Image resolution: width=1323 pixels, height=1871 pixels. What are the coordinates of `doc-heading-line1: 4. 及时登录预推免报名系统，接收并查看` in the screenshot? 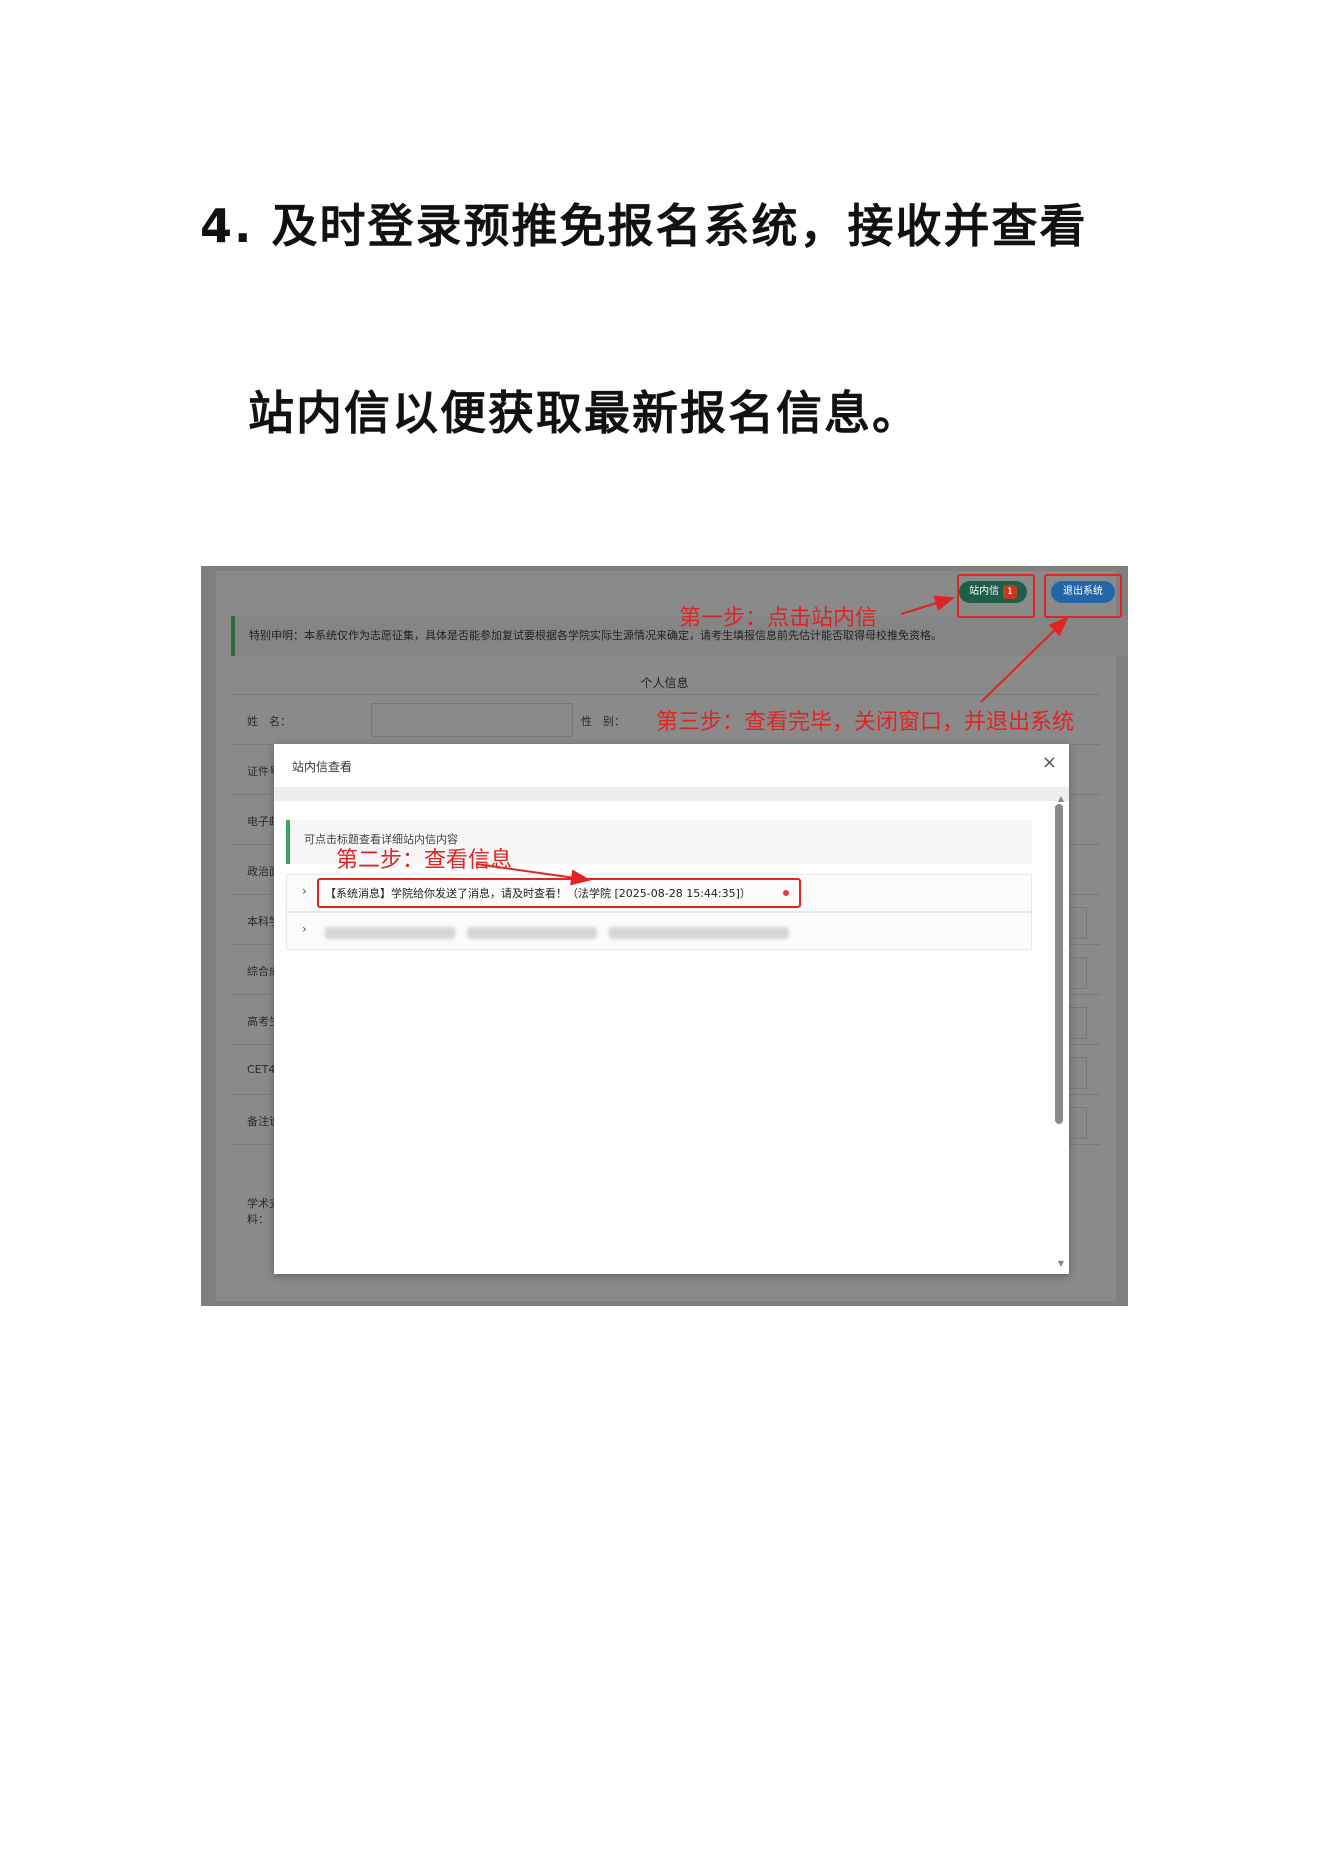 It's located at (644, 226).